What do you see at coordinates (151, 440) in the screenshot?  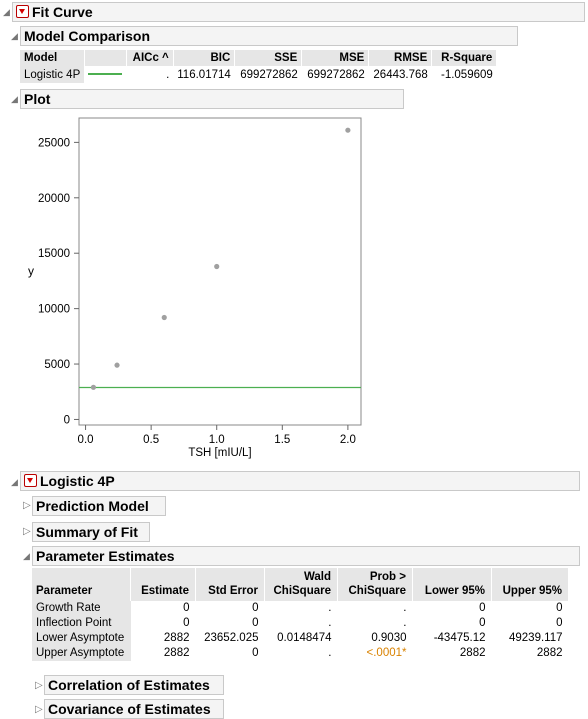 I see `x-tick-label: 0.5` at bounding box center [151, 440].